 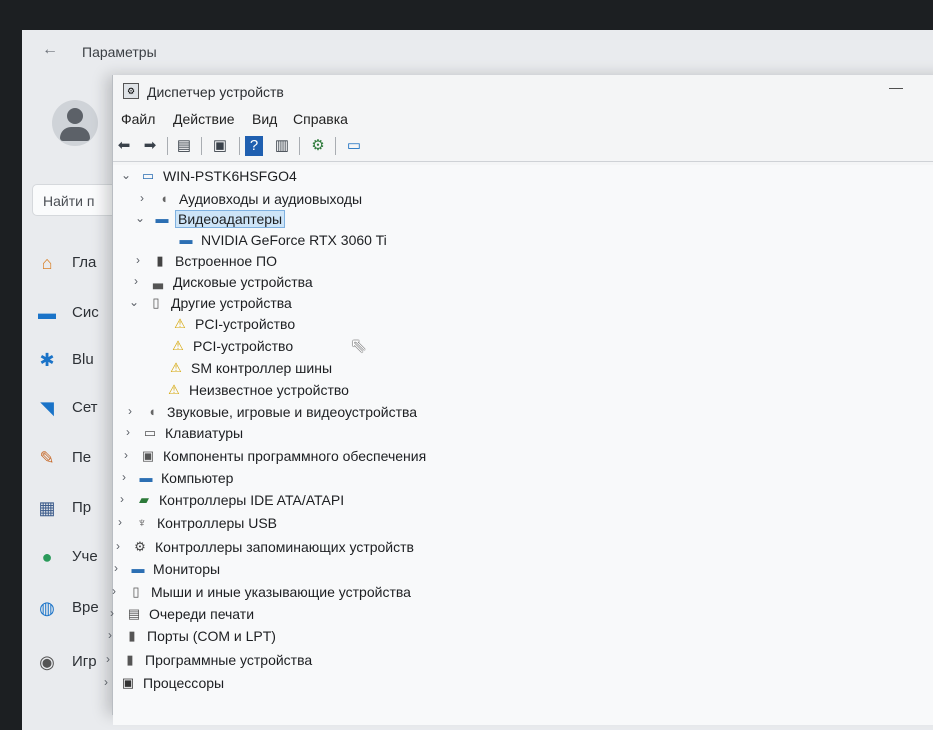 I want to click on nav-label: Пр, so click(x=82, y=507).